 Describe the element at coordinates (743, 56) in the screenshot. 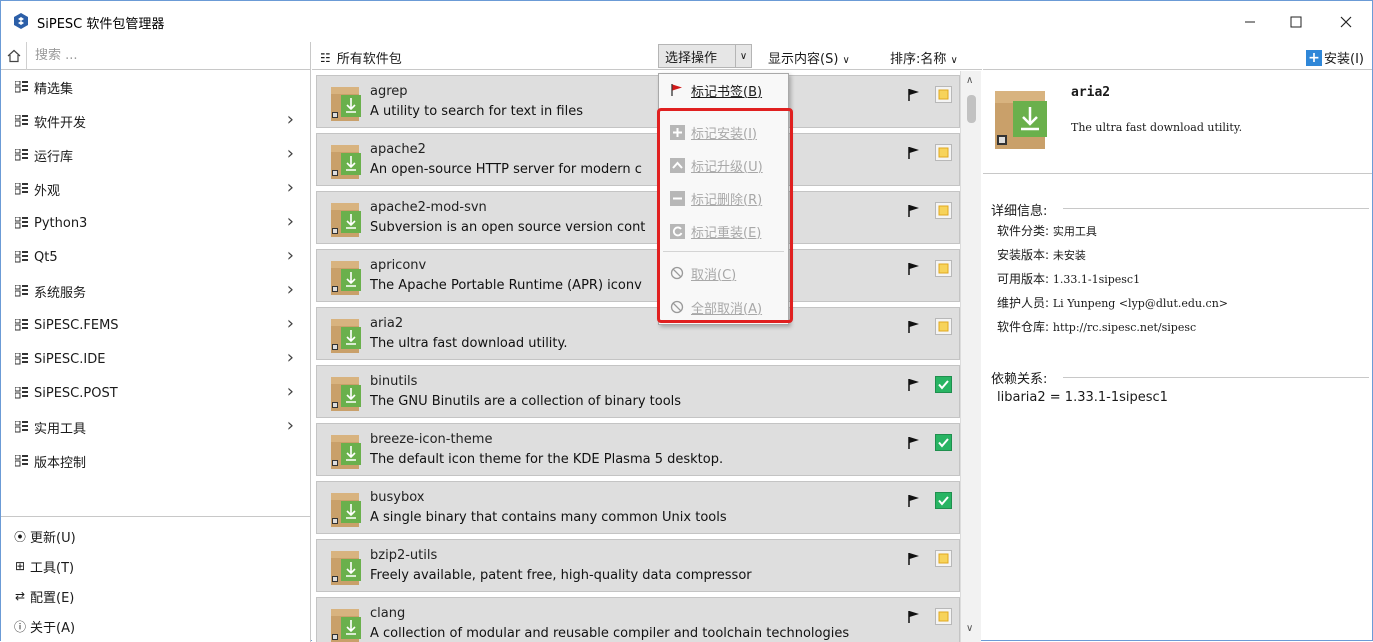

I see `chevron-down-icon: ∨` at that location.